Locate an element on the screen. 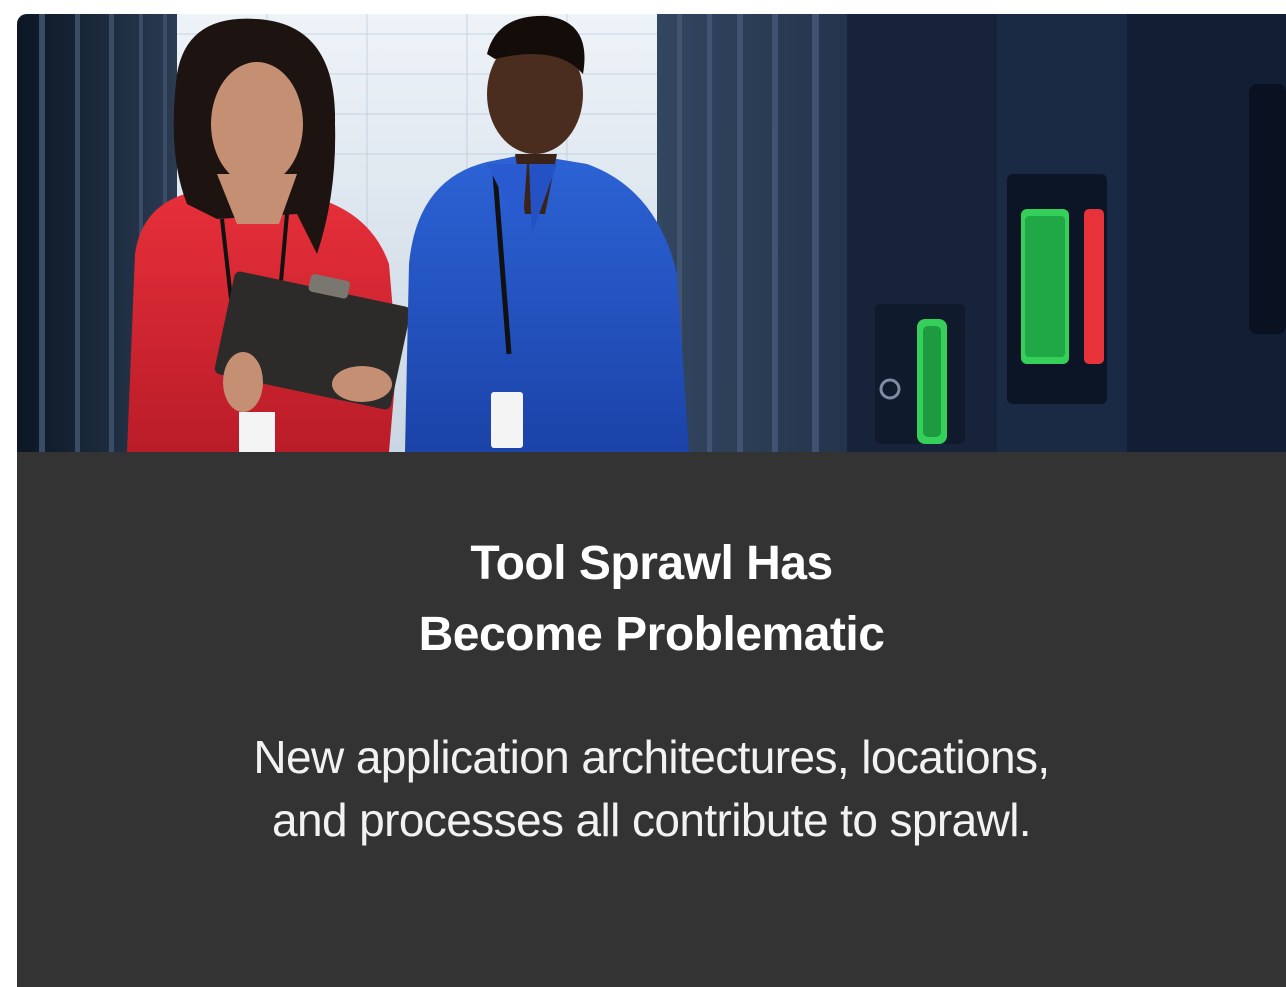 The image size is (1286, 987). card-description-line-2: and processes all contribute to sprawl. is located at coordinates (651, 820).